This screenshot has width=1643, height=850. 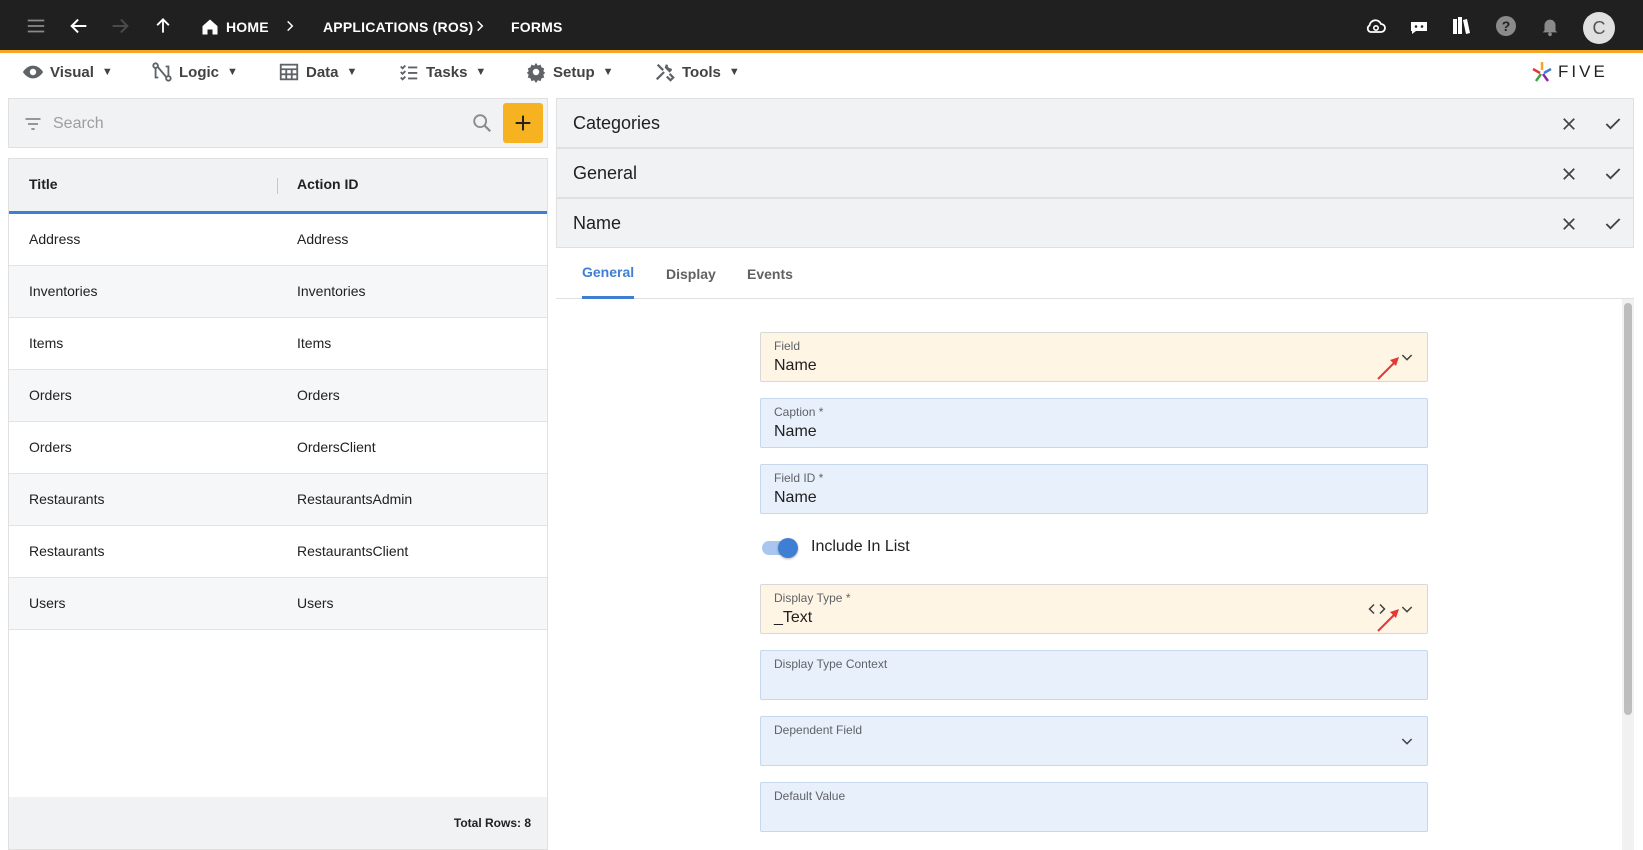 I want to click on display-type-field: Display Type * _Text, so click(x=1094, y=609).